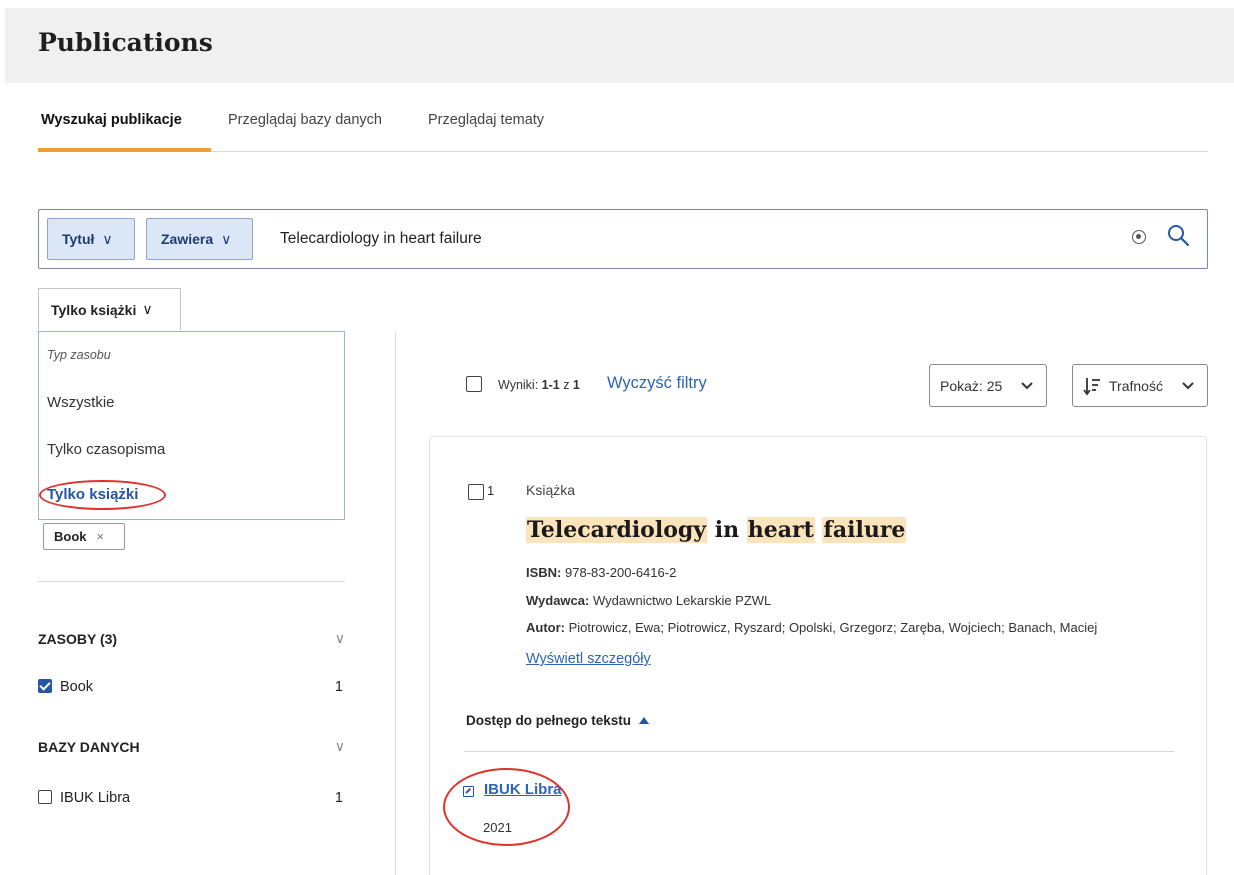 The width and height of the screenshot is (1234, 875). I want to click on sort-select: Trafność, so click(1140, 385).